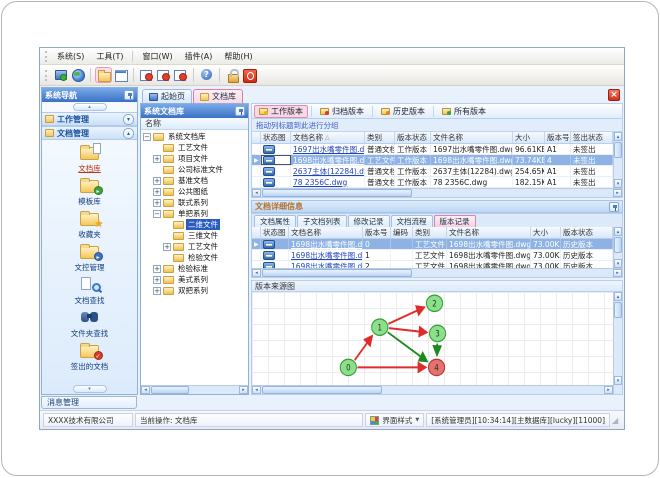  Describe the element at coordinates (89, 191) in the screenshot. I see `sidebar-item-template-library: ▸模板库` at that location.